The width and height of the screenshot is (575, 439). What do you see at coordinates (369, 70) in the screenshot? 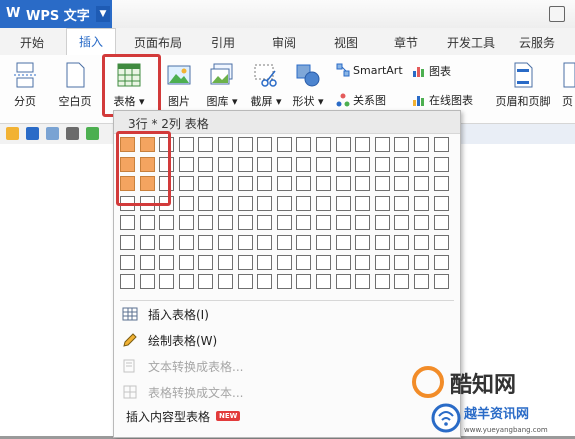
I see `smartart-button: SmartArt` at bounding box center [369, 70].